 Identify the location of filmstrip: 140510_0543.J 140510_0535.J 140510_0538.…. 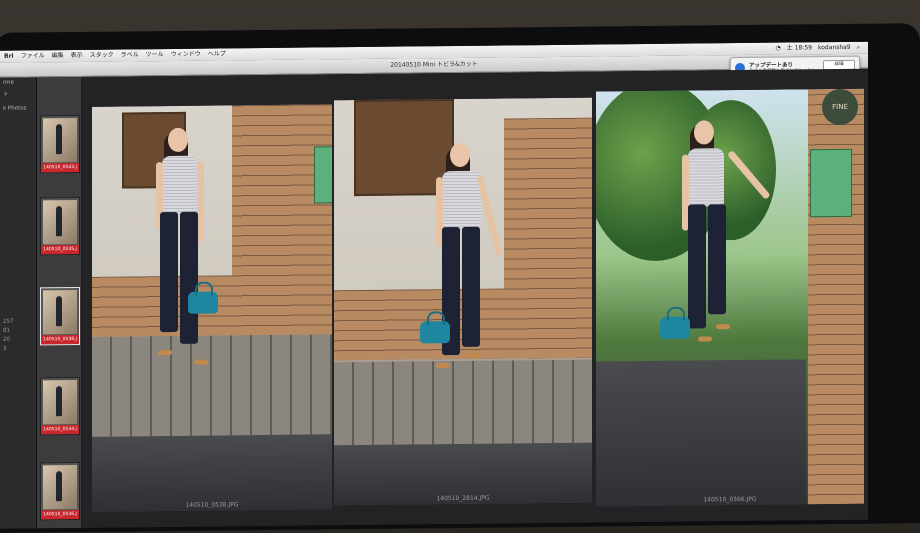
(59, 302).